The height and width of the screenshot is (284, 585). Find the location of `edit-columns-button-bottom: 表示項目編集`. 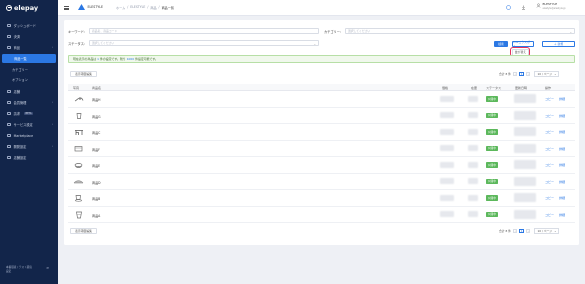

edit-columns-button-bottom: 表示項目編集 is located at coordinates (83, 231).